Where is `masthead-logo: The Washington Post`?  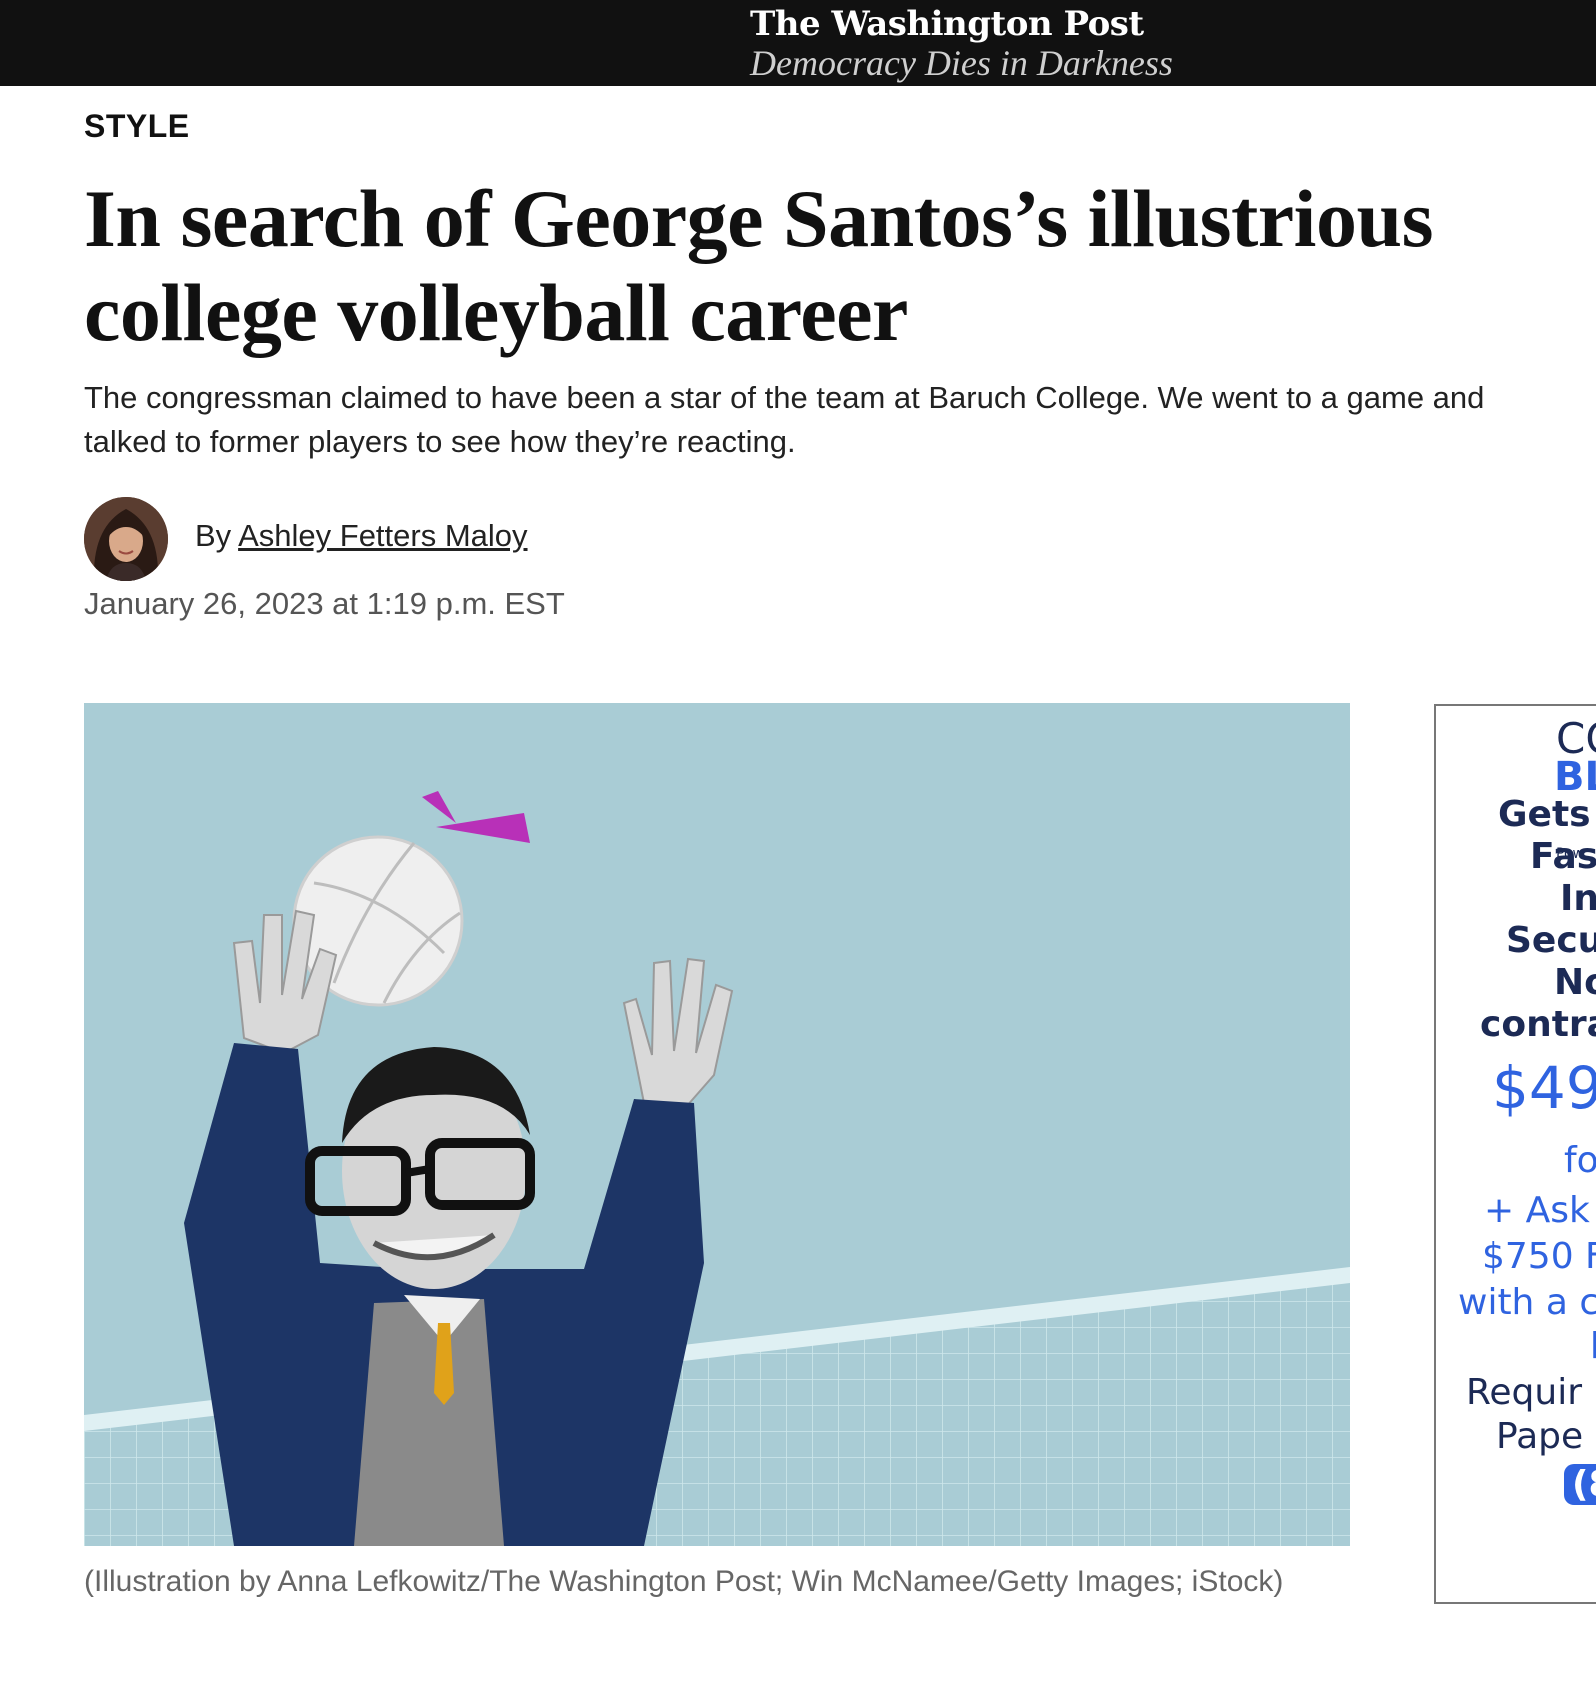
masthead-logo: The Washington Post is located at coordinates (947, 24).